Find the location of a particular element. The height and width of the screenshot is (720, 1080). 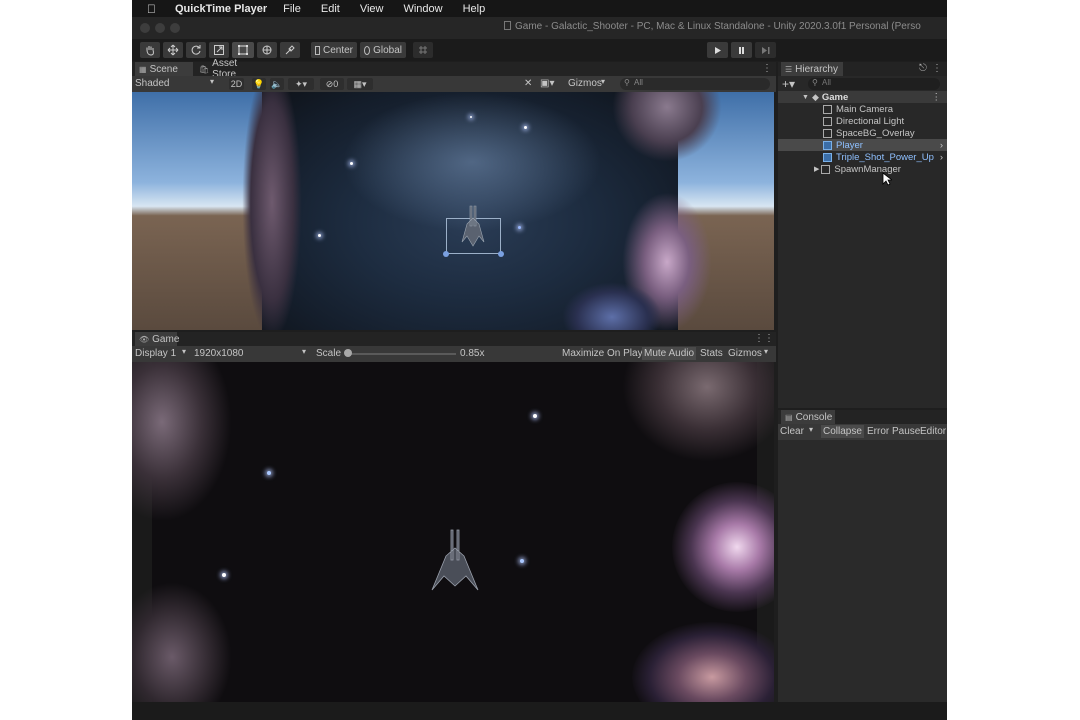

pivot-center-button: Center is located at coordinates (334, 50).